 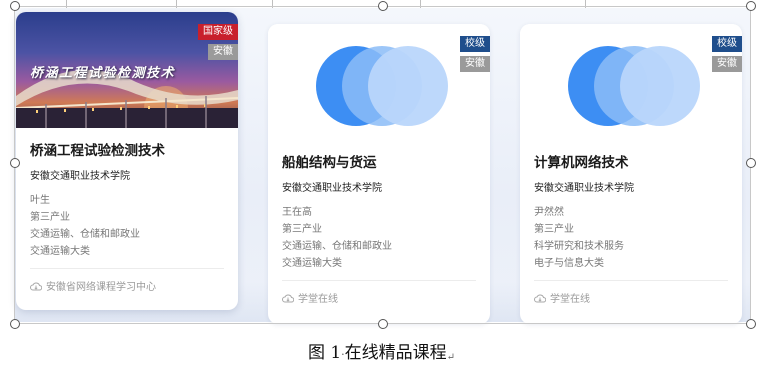 I want to click on figure-caption: 图 1·在线精品课程↵, so click(x=381, y=350).